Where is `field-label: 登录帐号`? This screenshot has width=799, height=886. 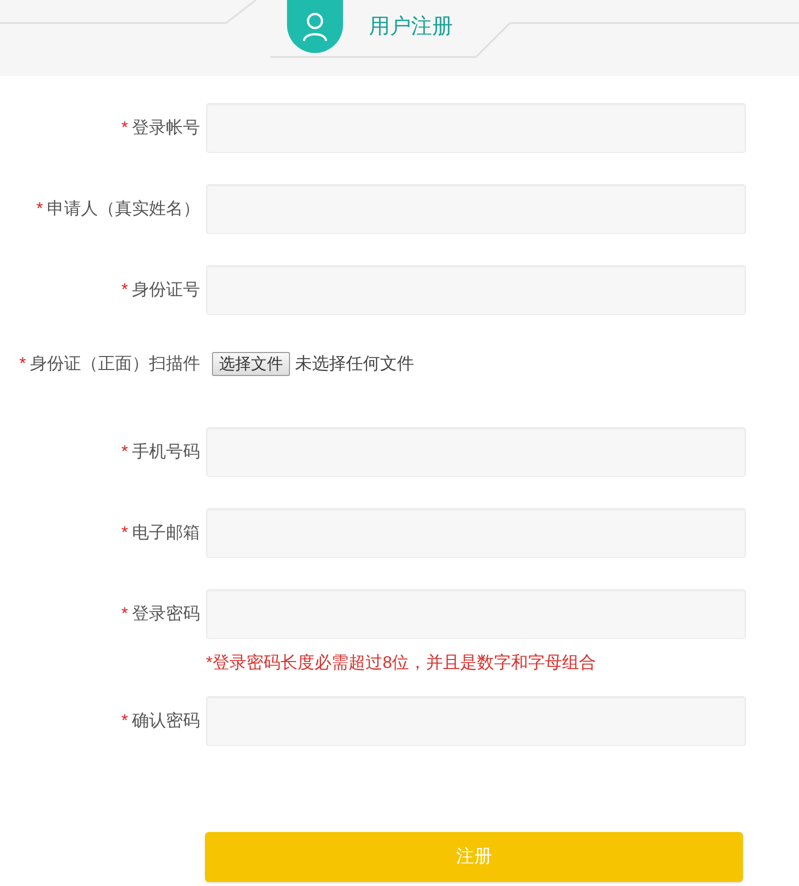 field-label: 登录帐号 is located at coordinates (166, 128).